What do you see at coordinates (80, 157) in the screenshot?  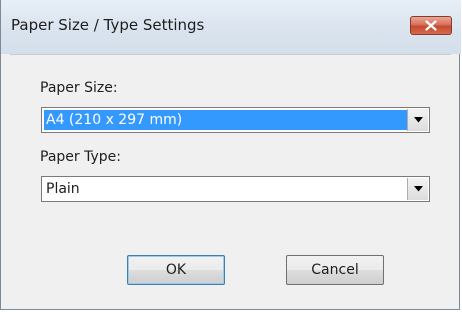 I see `paper-type-label: Paper Type:` at bounding box center [80, 157].